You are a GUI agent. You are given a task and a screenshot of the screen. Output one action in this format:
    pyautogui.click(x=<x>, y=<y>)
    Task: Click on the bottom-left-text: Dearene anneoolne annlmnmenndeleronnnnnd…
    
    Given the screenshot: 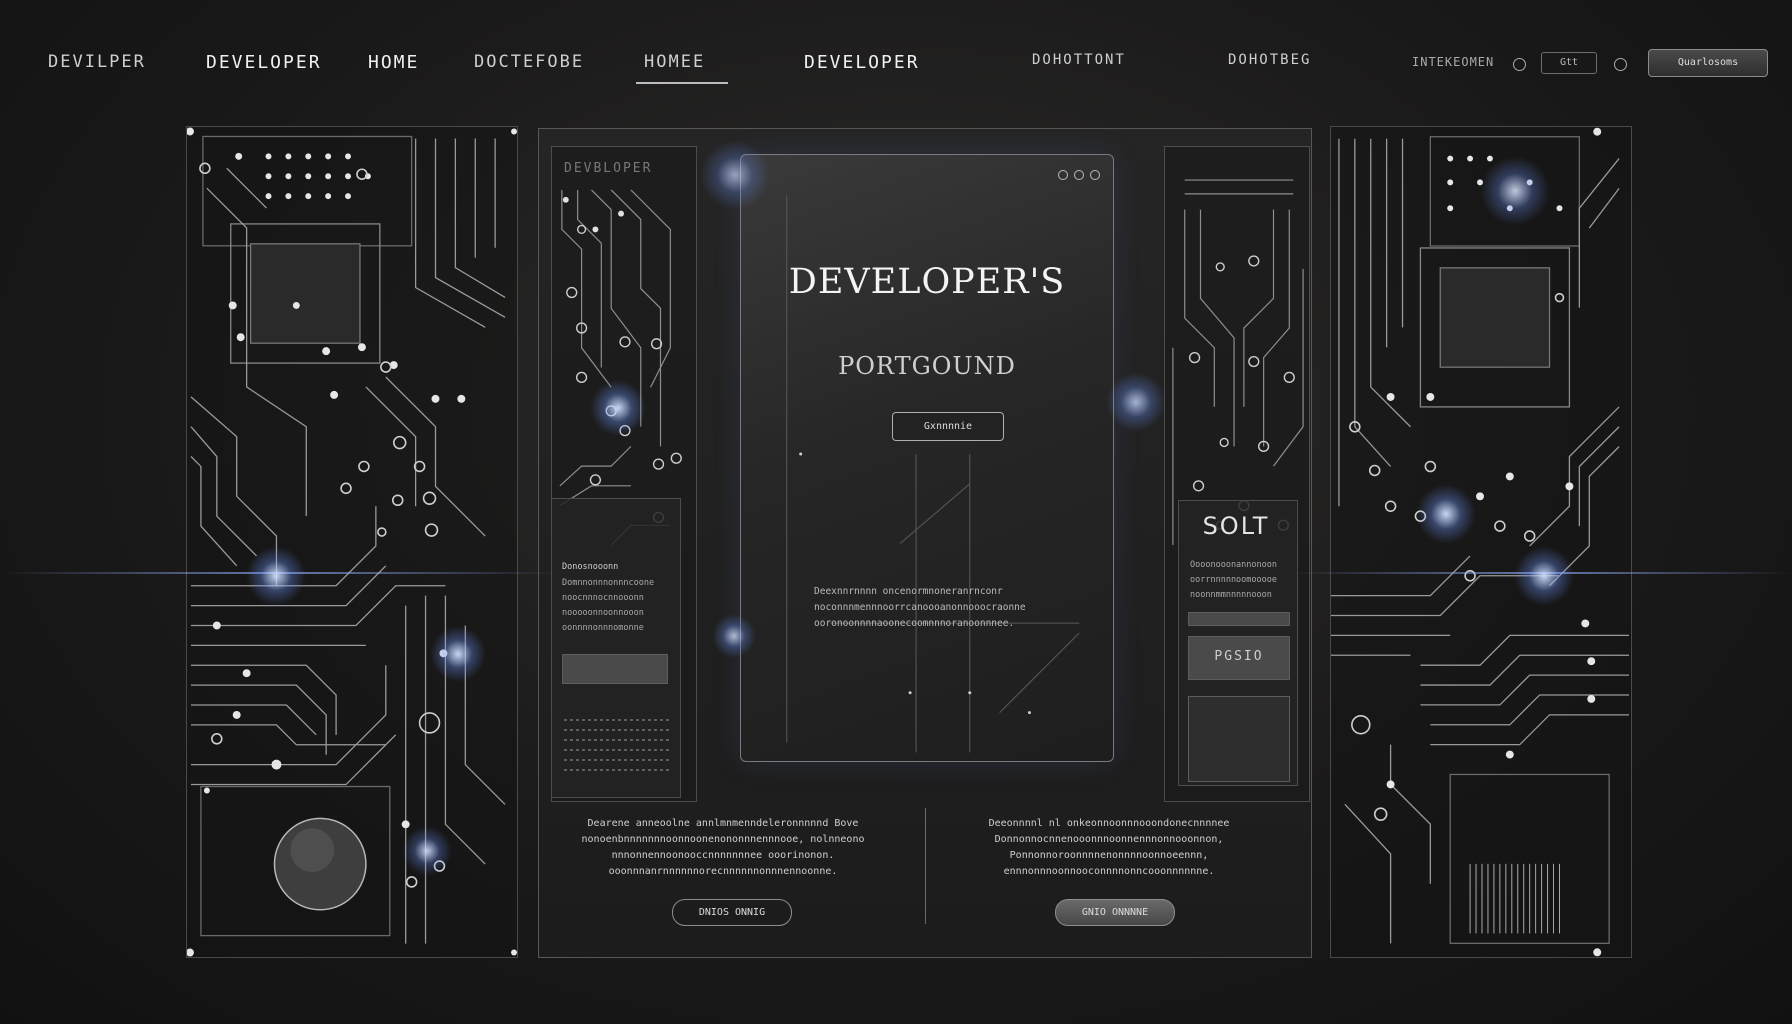 What is the action you would take?
    pyautogui.click(x=723, y=847)
    